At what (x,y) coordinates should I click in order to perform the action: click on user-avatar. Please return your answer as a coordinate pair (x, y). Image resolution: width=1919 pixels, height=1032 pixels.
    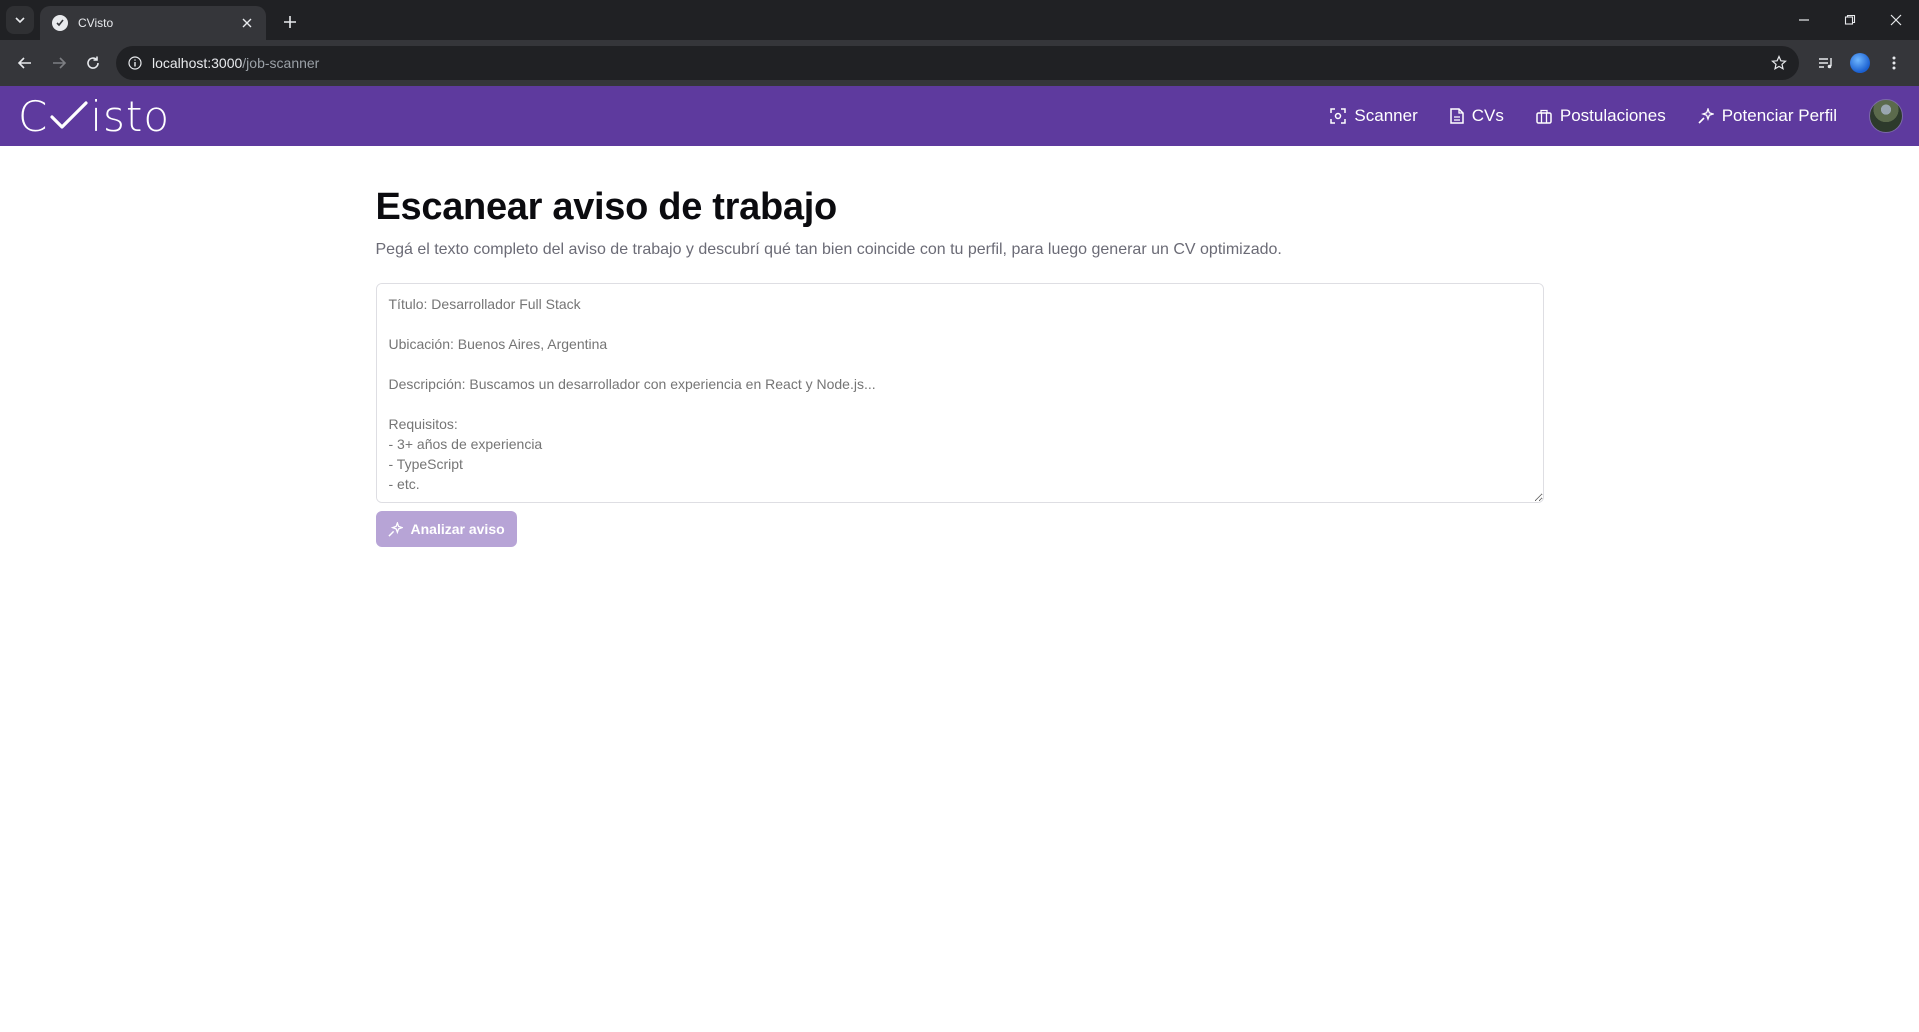
    Looking at the image, I should click on (1886, 116).